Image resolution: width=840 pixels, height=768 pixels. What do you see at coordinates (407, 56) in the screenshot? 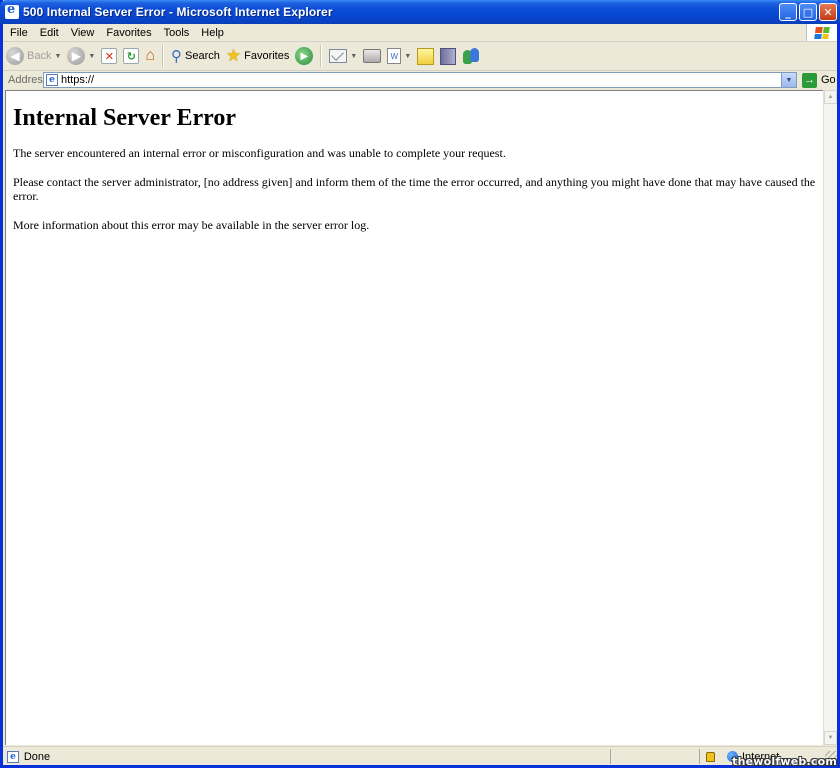
I see `edit-dropdown-icon: ▼` at bounding box center [407, 56].